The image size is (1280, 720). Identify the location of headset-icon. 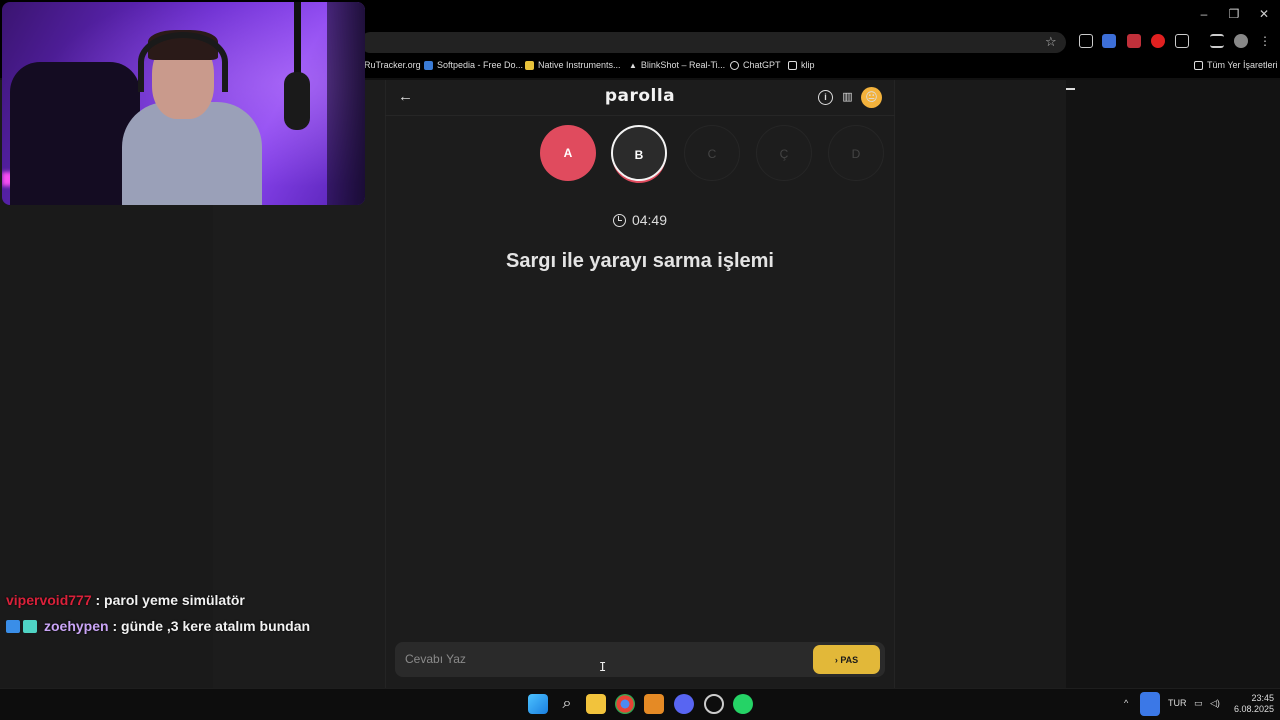
(183, 62).